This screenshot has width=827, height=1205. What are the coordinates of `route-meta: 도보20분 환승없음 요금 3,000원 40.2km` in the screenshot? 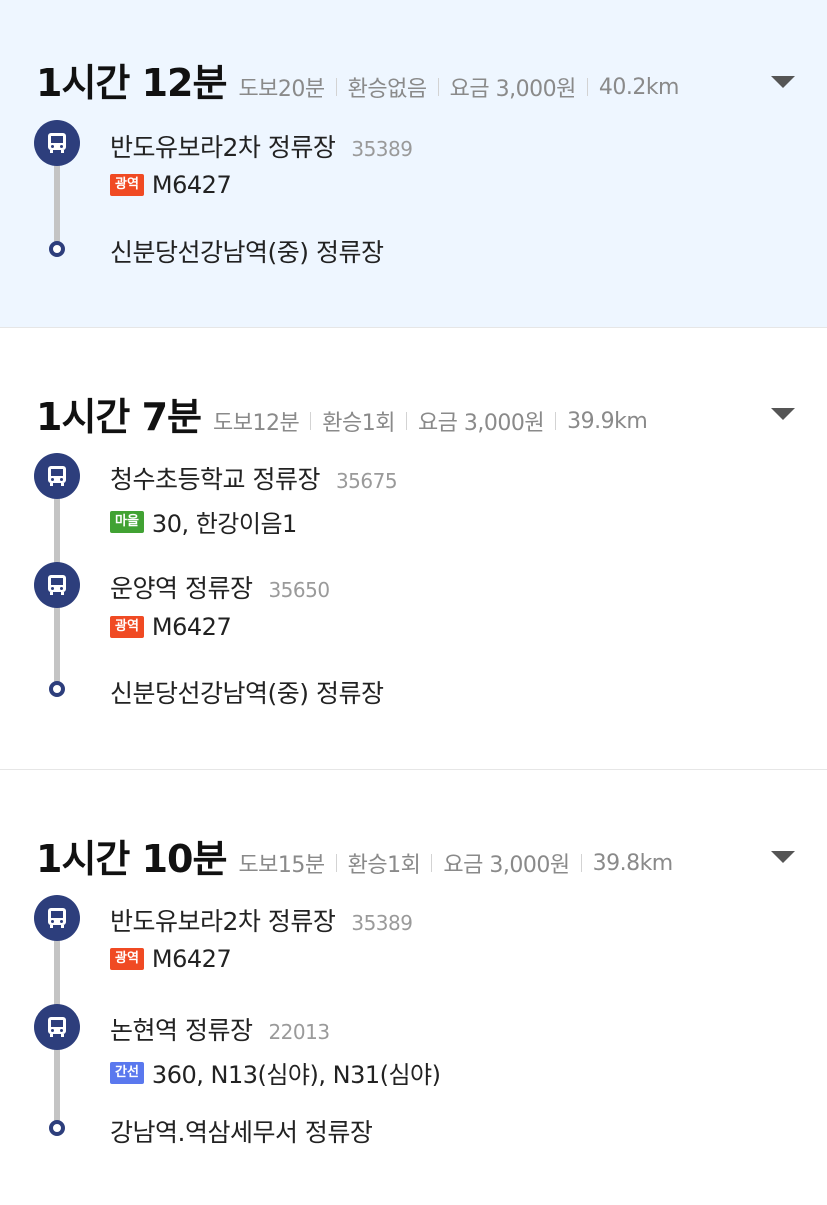 It's located at (458, 87).